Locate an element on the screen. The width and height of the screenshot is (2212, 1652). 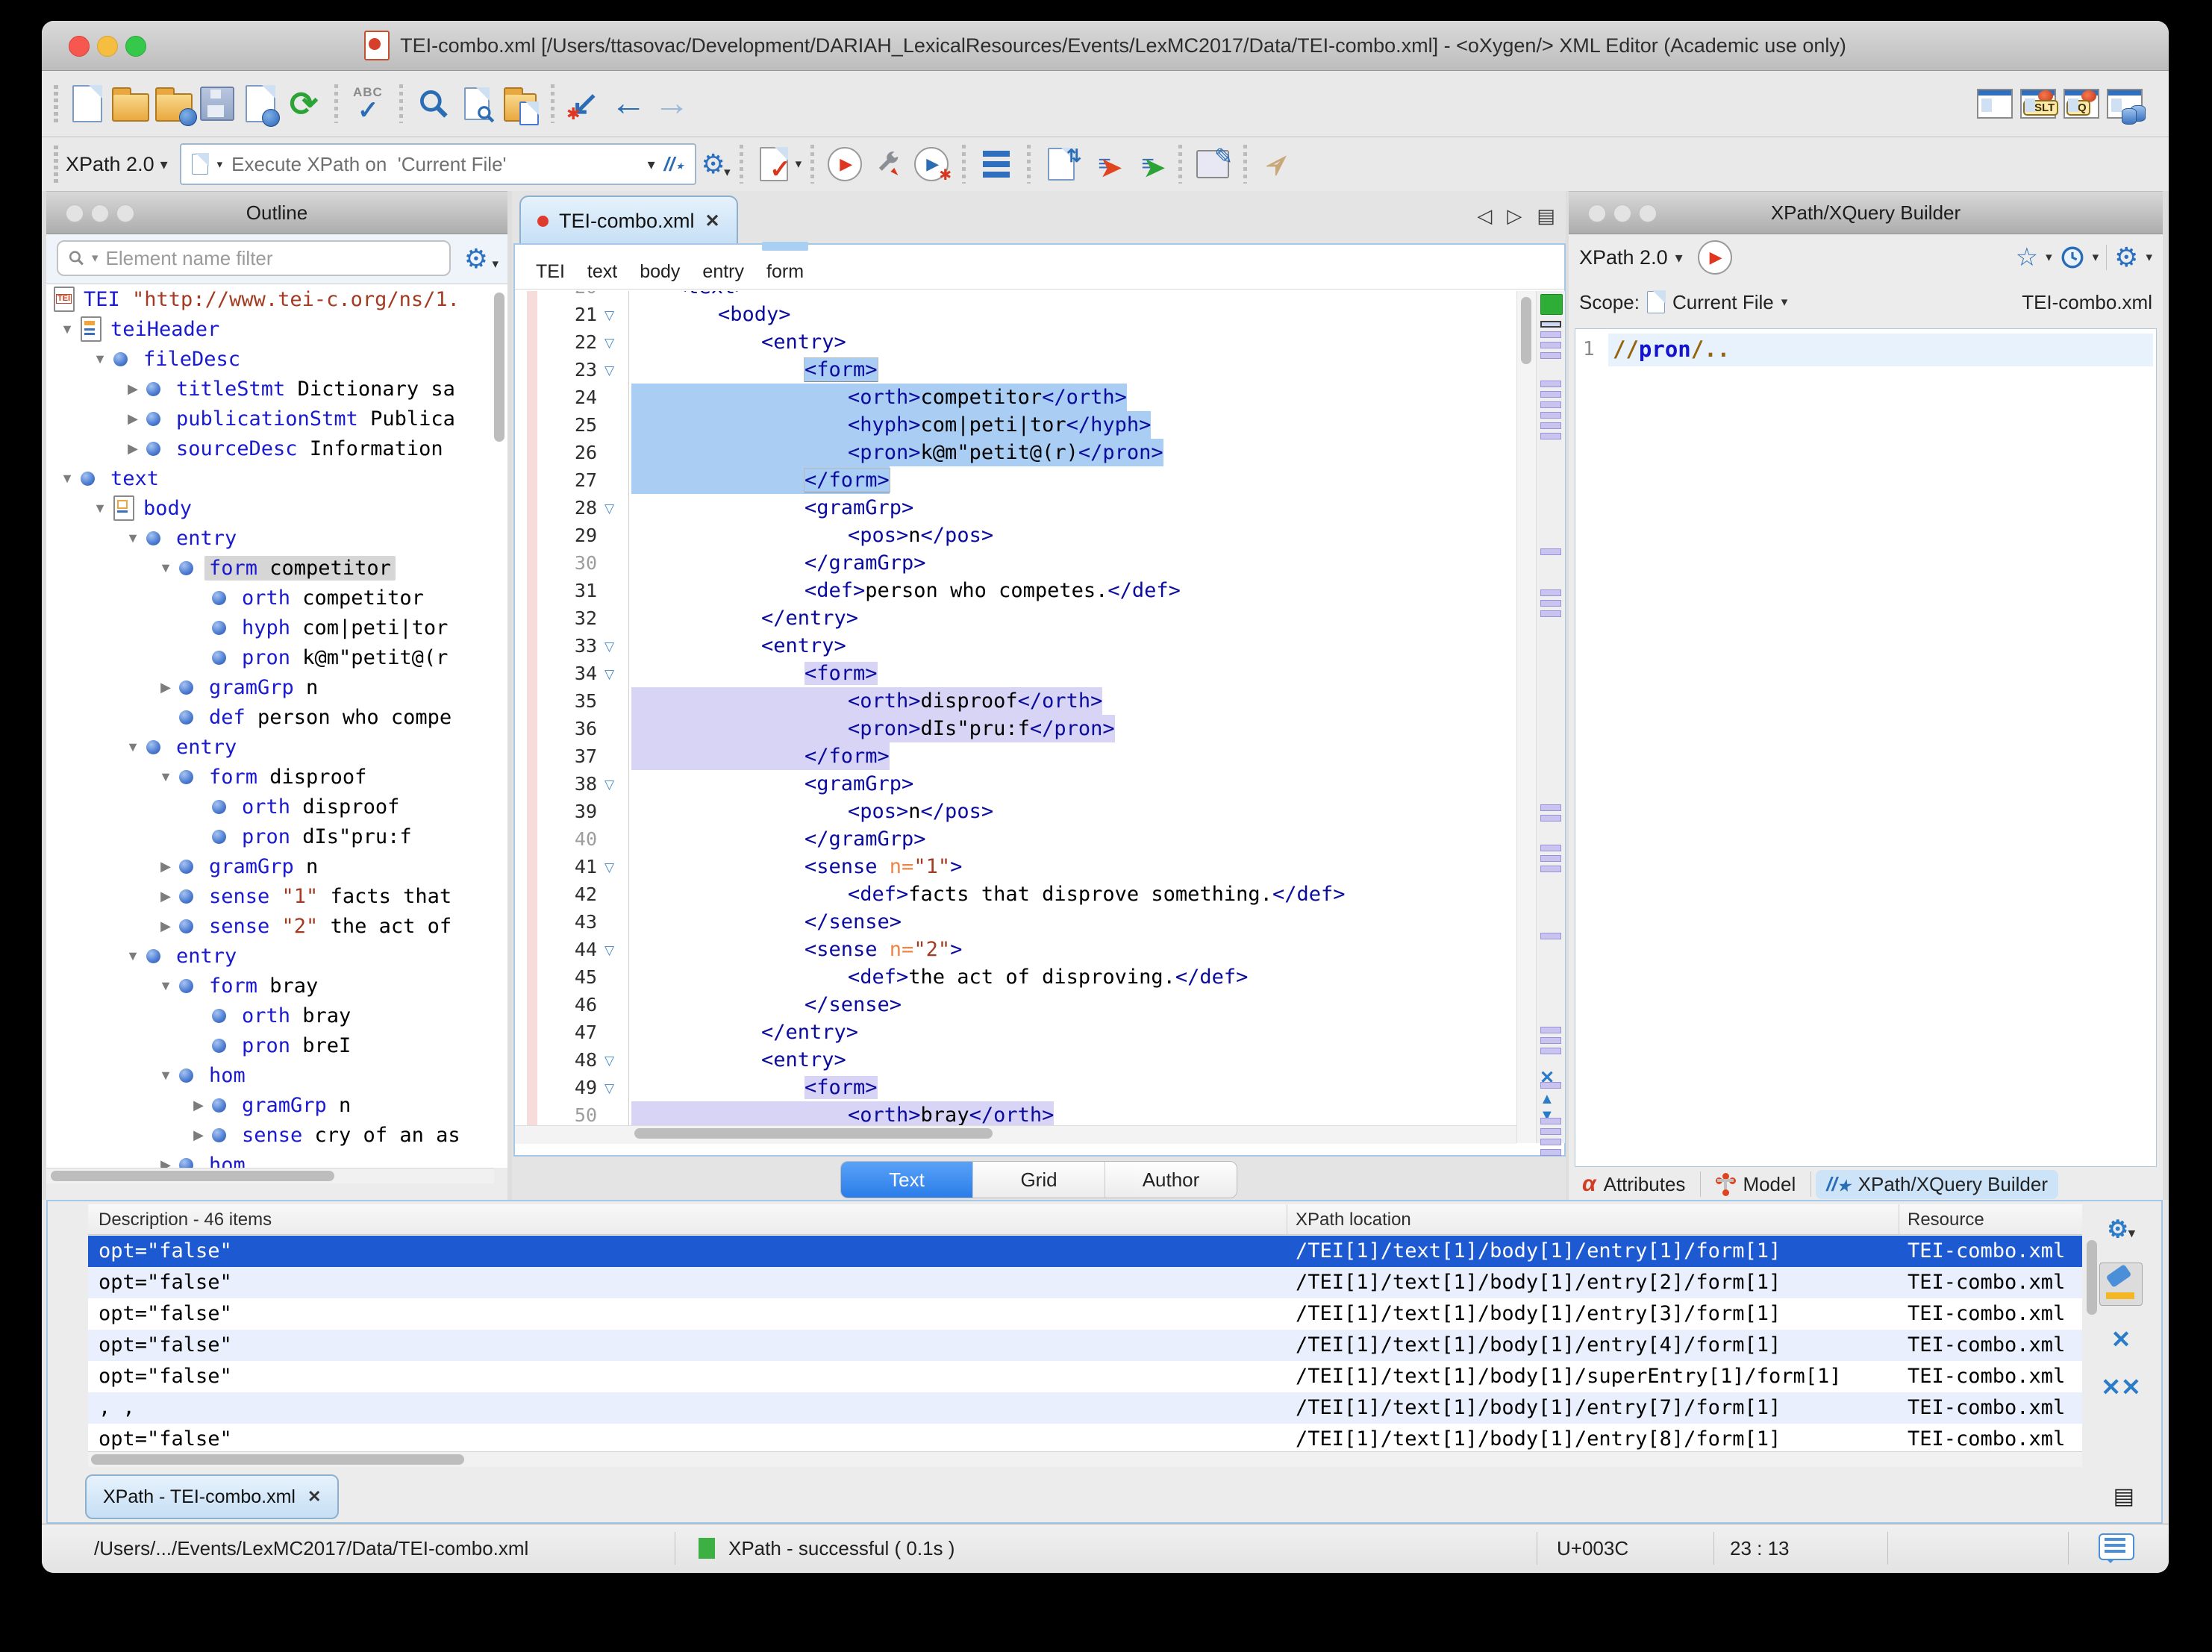
panel-zoom-icon is located at coordinates (1648, 213).